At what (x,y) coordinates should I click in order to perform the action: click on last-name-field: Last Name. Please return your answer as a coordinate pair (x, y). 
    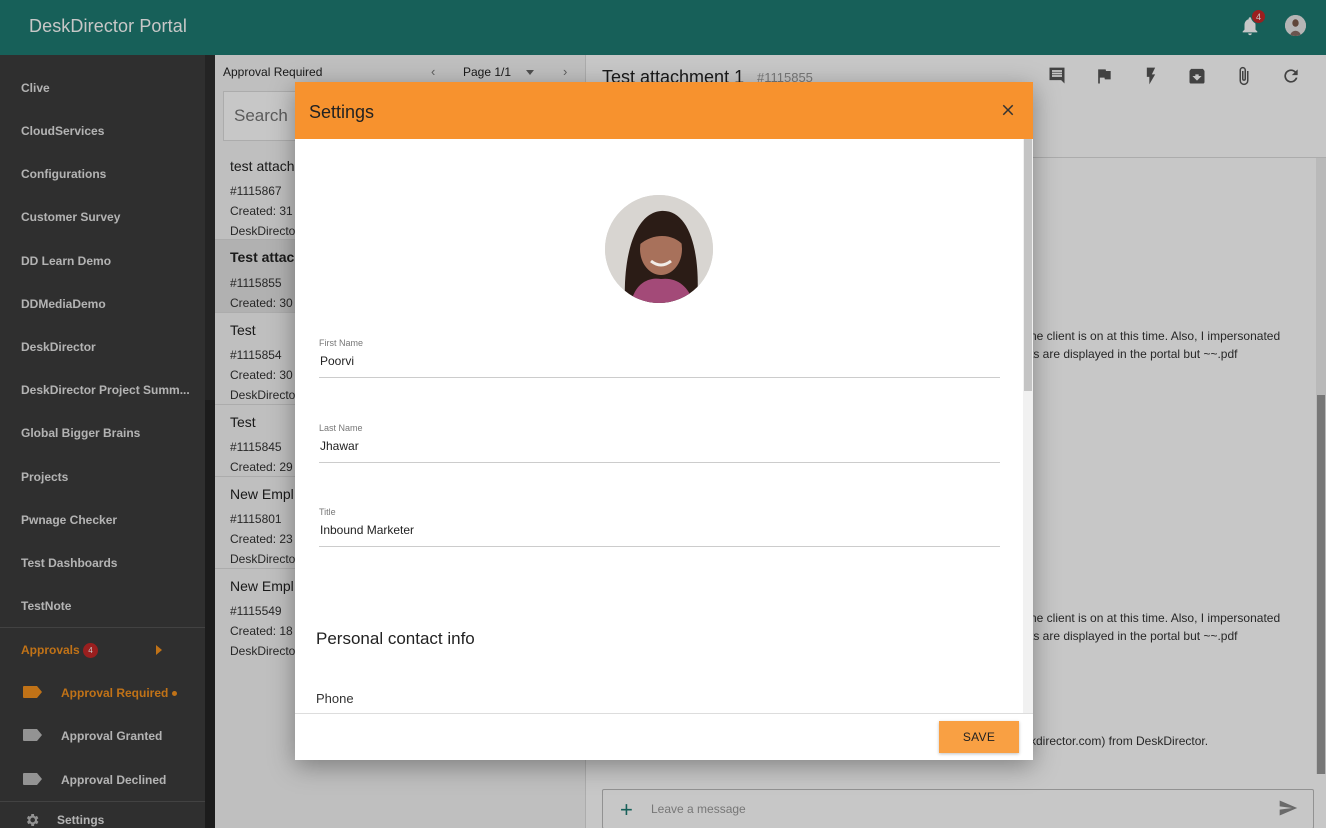
    Looking at the image, I should click on (659, 443).